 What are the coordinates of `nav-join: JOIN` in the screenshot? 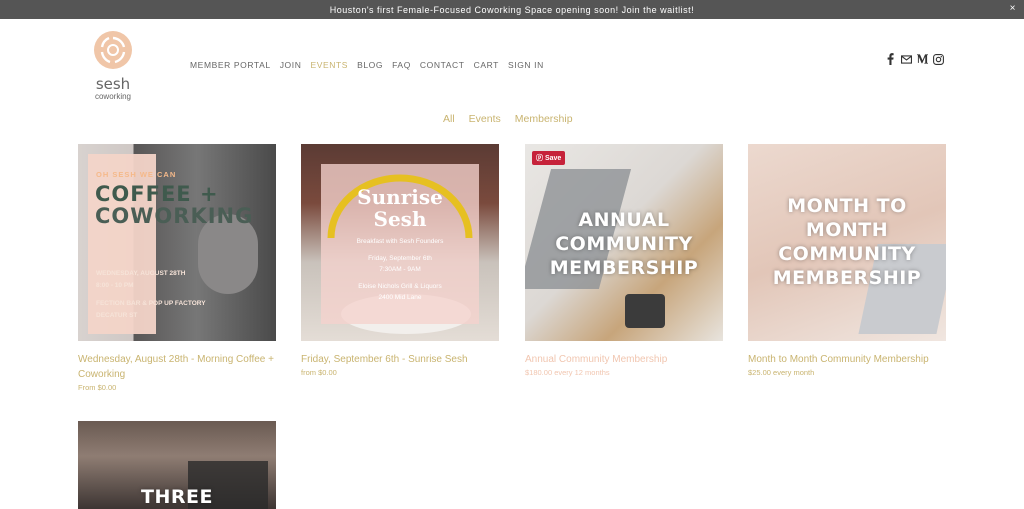 It's located at (291, 65).